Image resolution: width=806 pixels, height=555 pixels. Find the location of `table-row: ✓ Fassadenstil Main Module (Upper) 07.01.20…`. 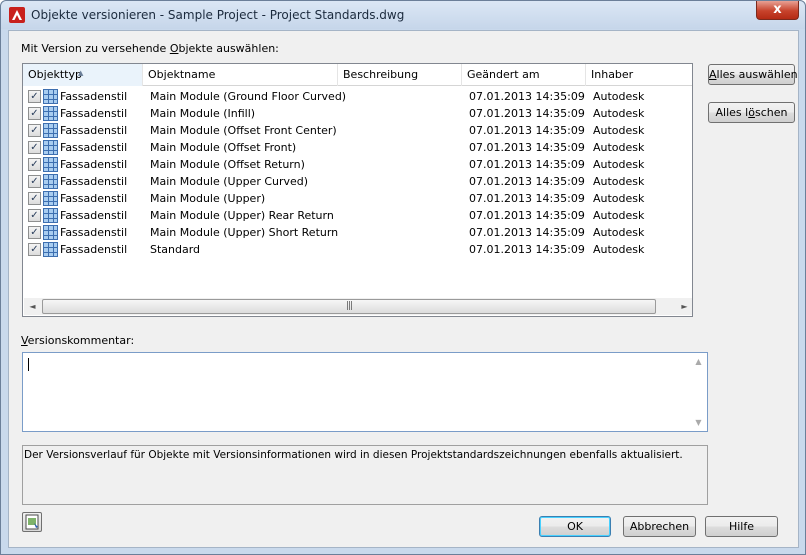

table-row: ✓ Fassadenstil Main Module (Upper) 07.01.20… is located at coordinates (357, 198).